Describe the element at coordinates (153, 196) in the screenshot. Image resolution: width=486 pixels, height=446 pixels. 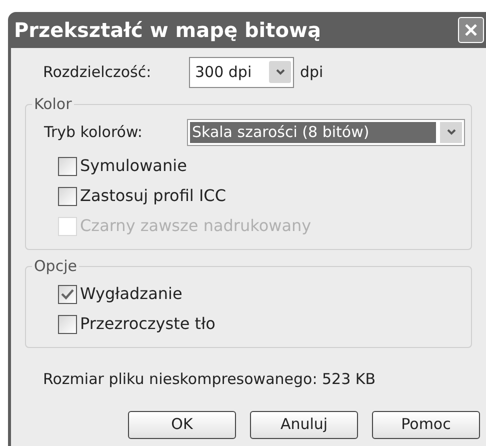
I see `checkbox-label: Zastosuj profil ICC` at that location.